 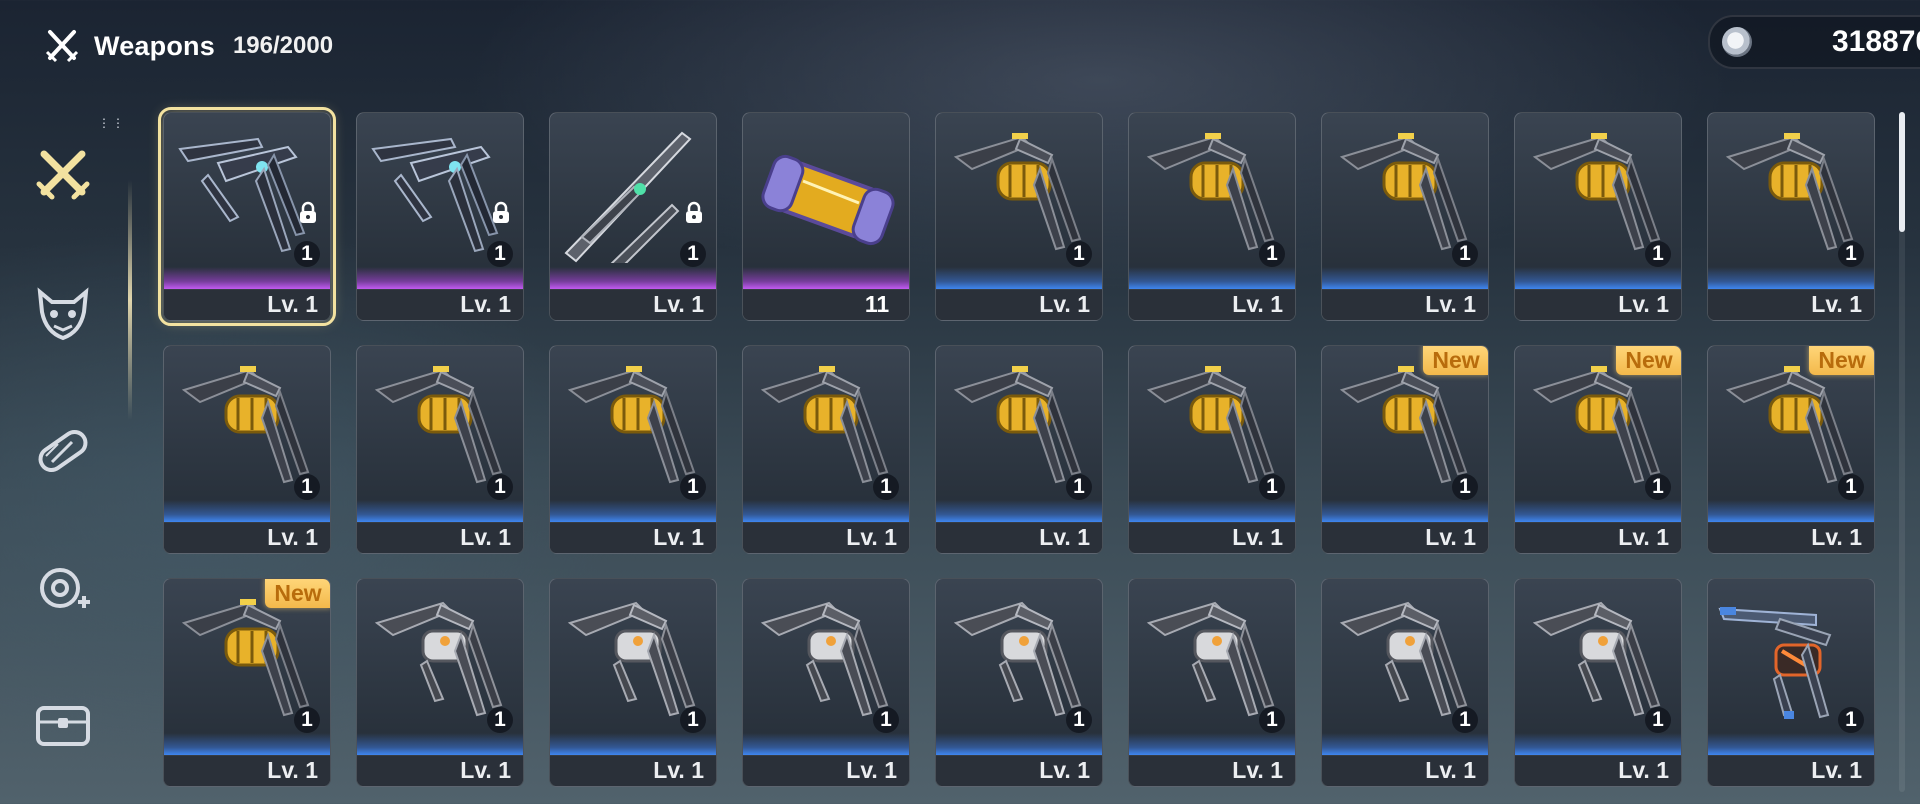 I want to click on weapon-art-capsule, so click(x=828, y=200).